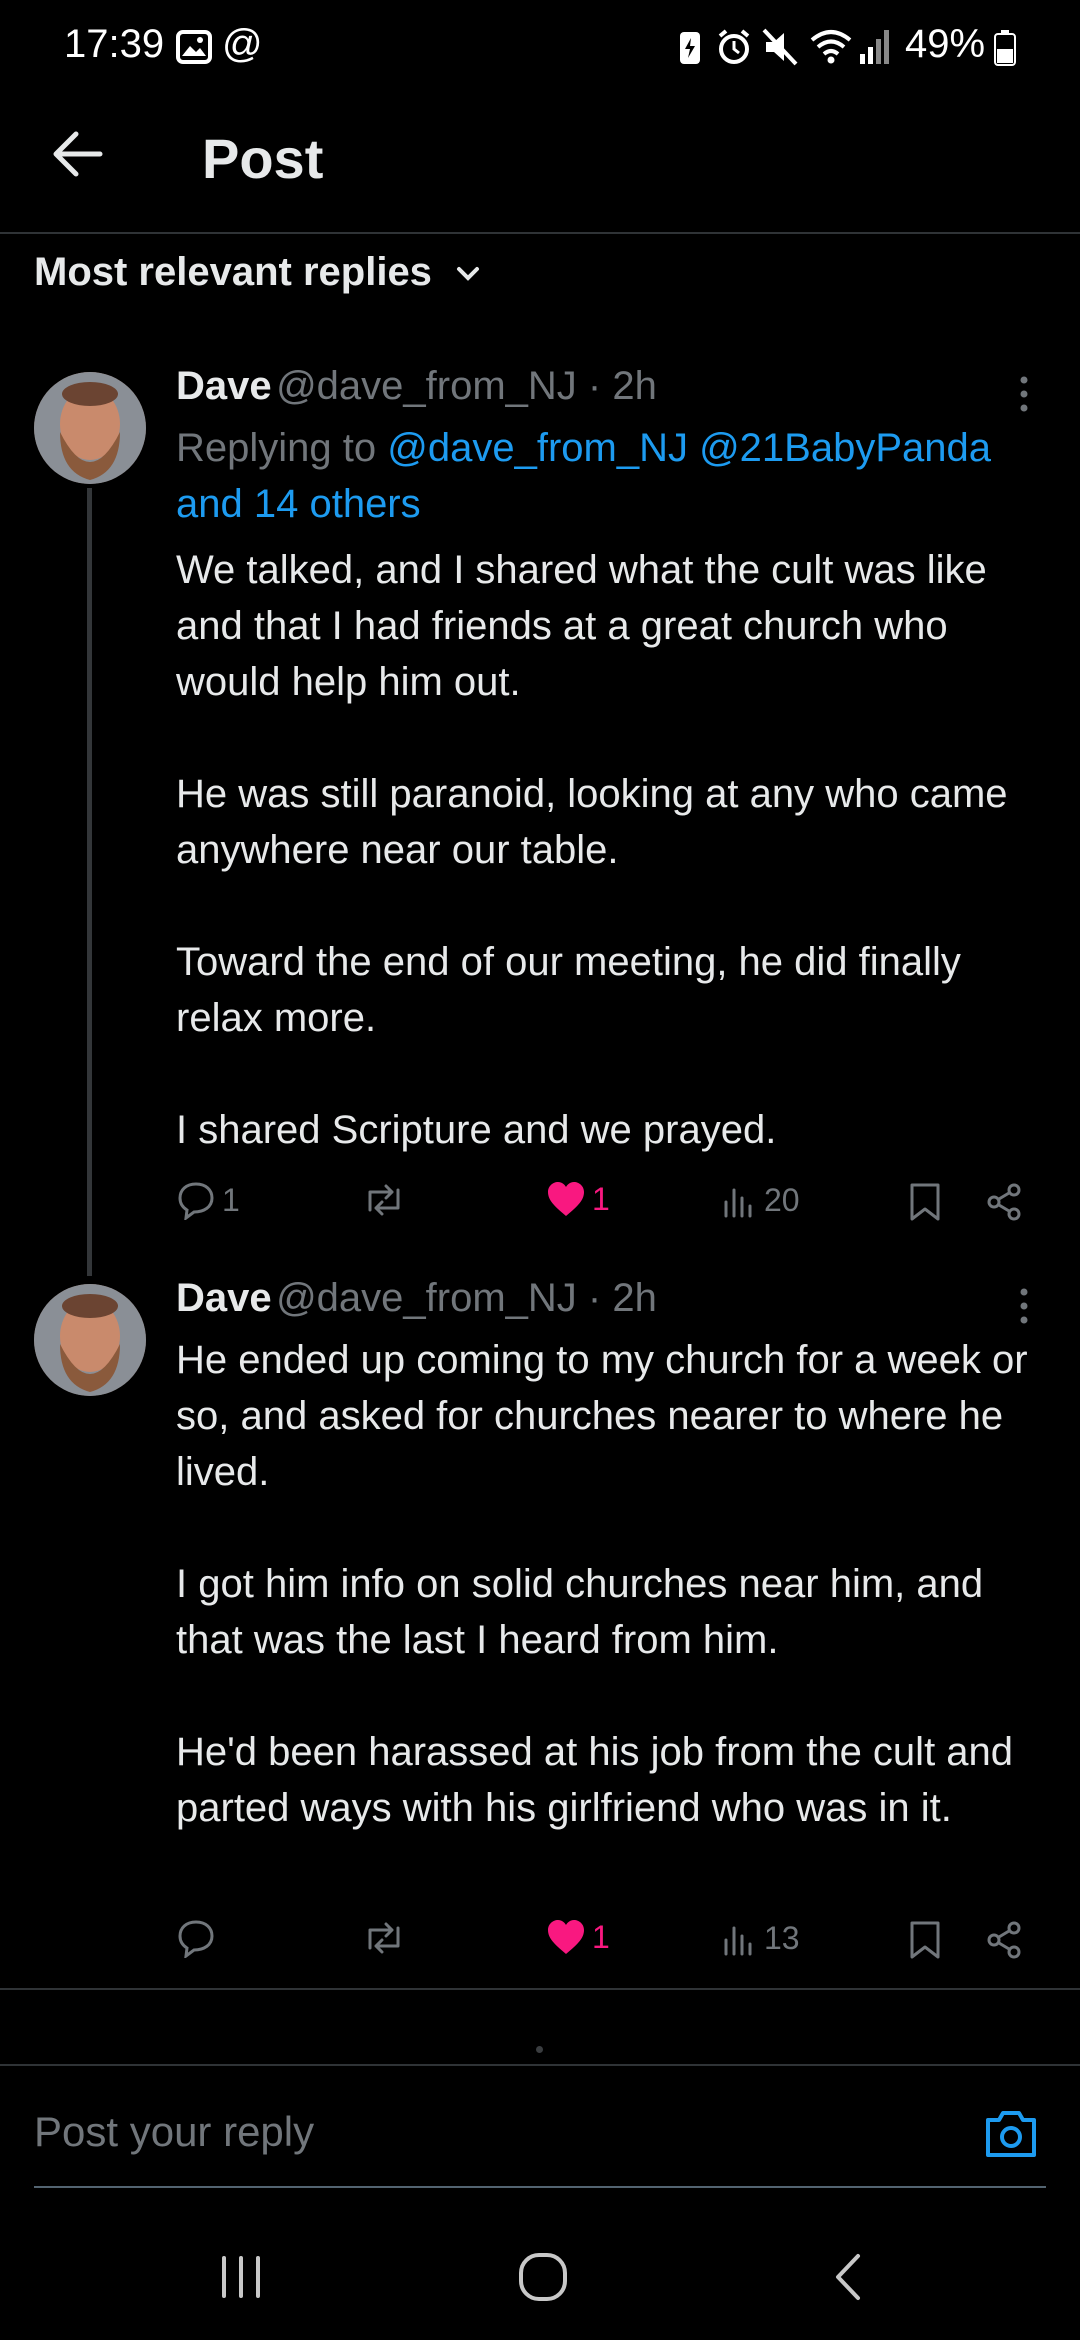  I want to click on wifi-icon, so click(831, 47).